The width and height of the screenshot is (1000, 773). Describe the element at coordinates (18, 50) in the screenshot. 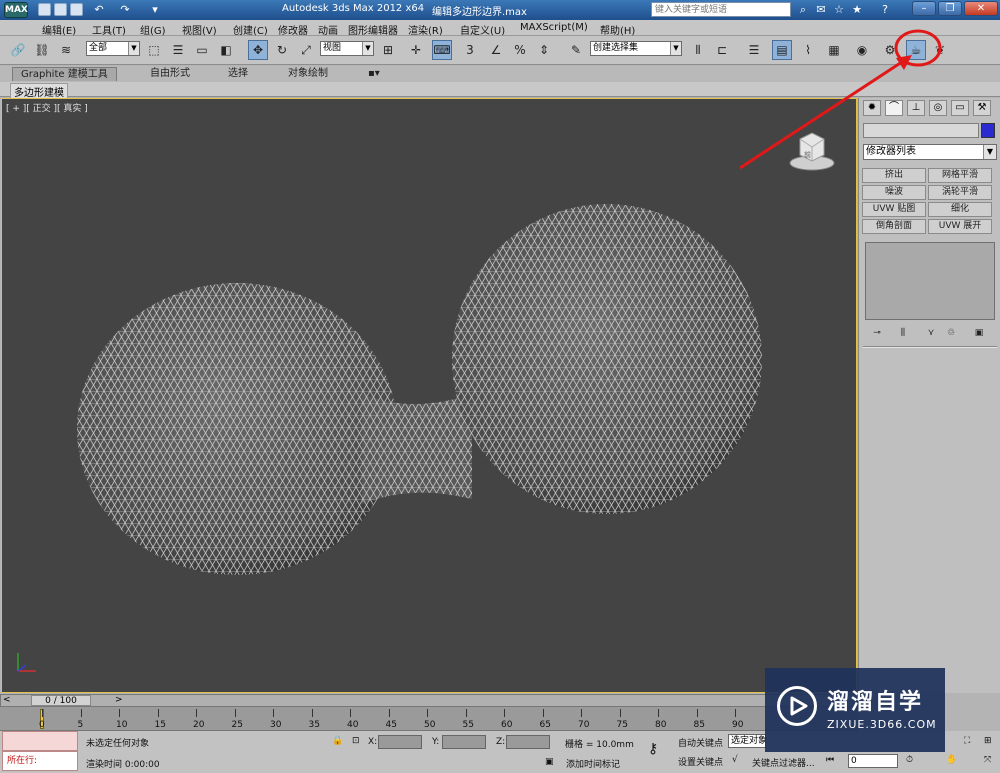

I see `link-icon: 🔗` at that location.